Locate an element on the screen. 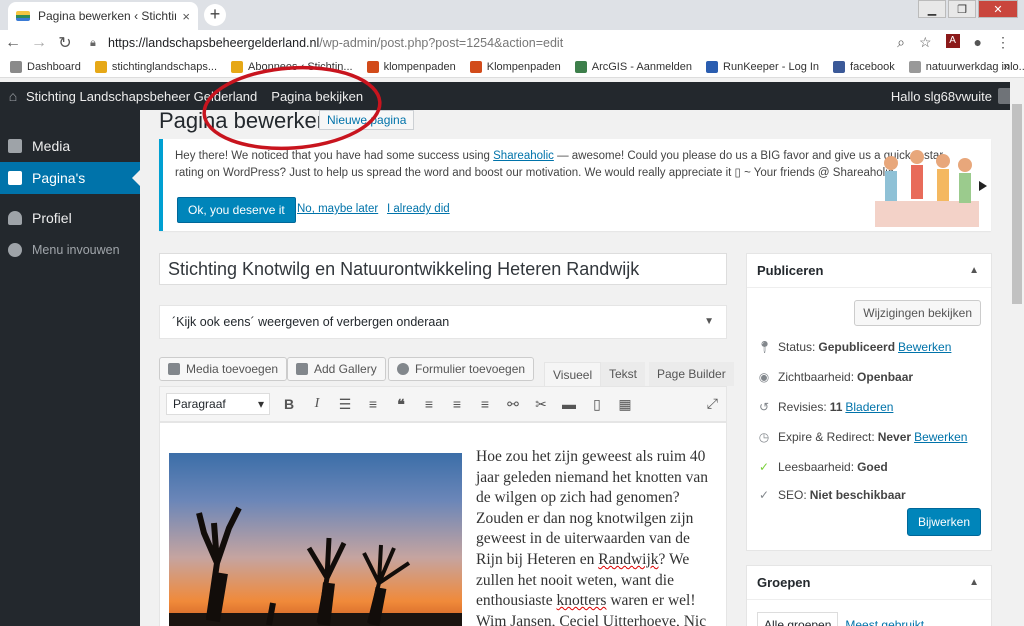 Image resolution: width=1024 pixels, height=626 pixels. read-more-icon: ▬ is located at coordinates (569, 404).